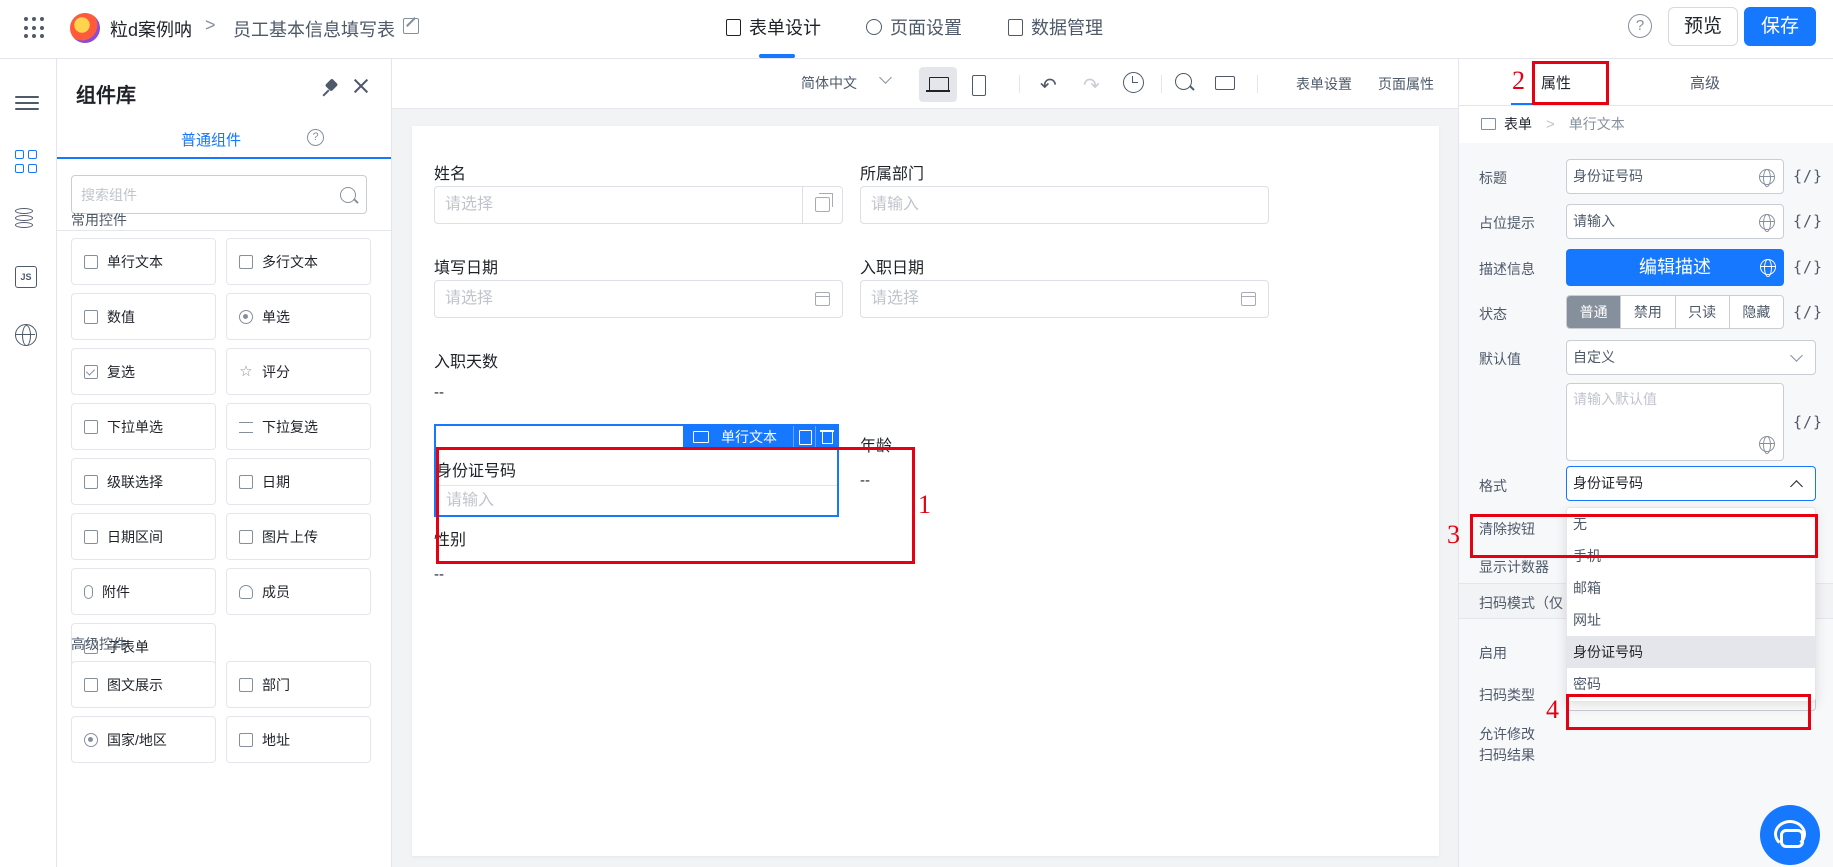 The width and height of the screenshot is (1833, 867). I want to click on pin-icon, so click(332, 88).